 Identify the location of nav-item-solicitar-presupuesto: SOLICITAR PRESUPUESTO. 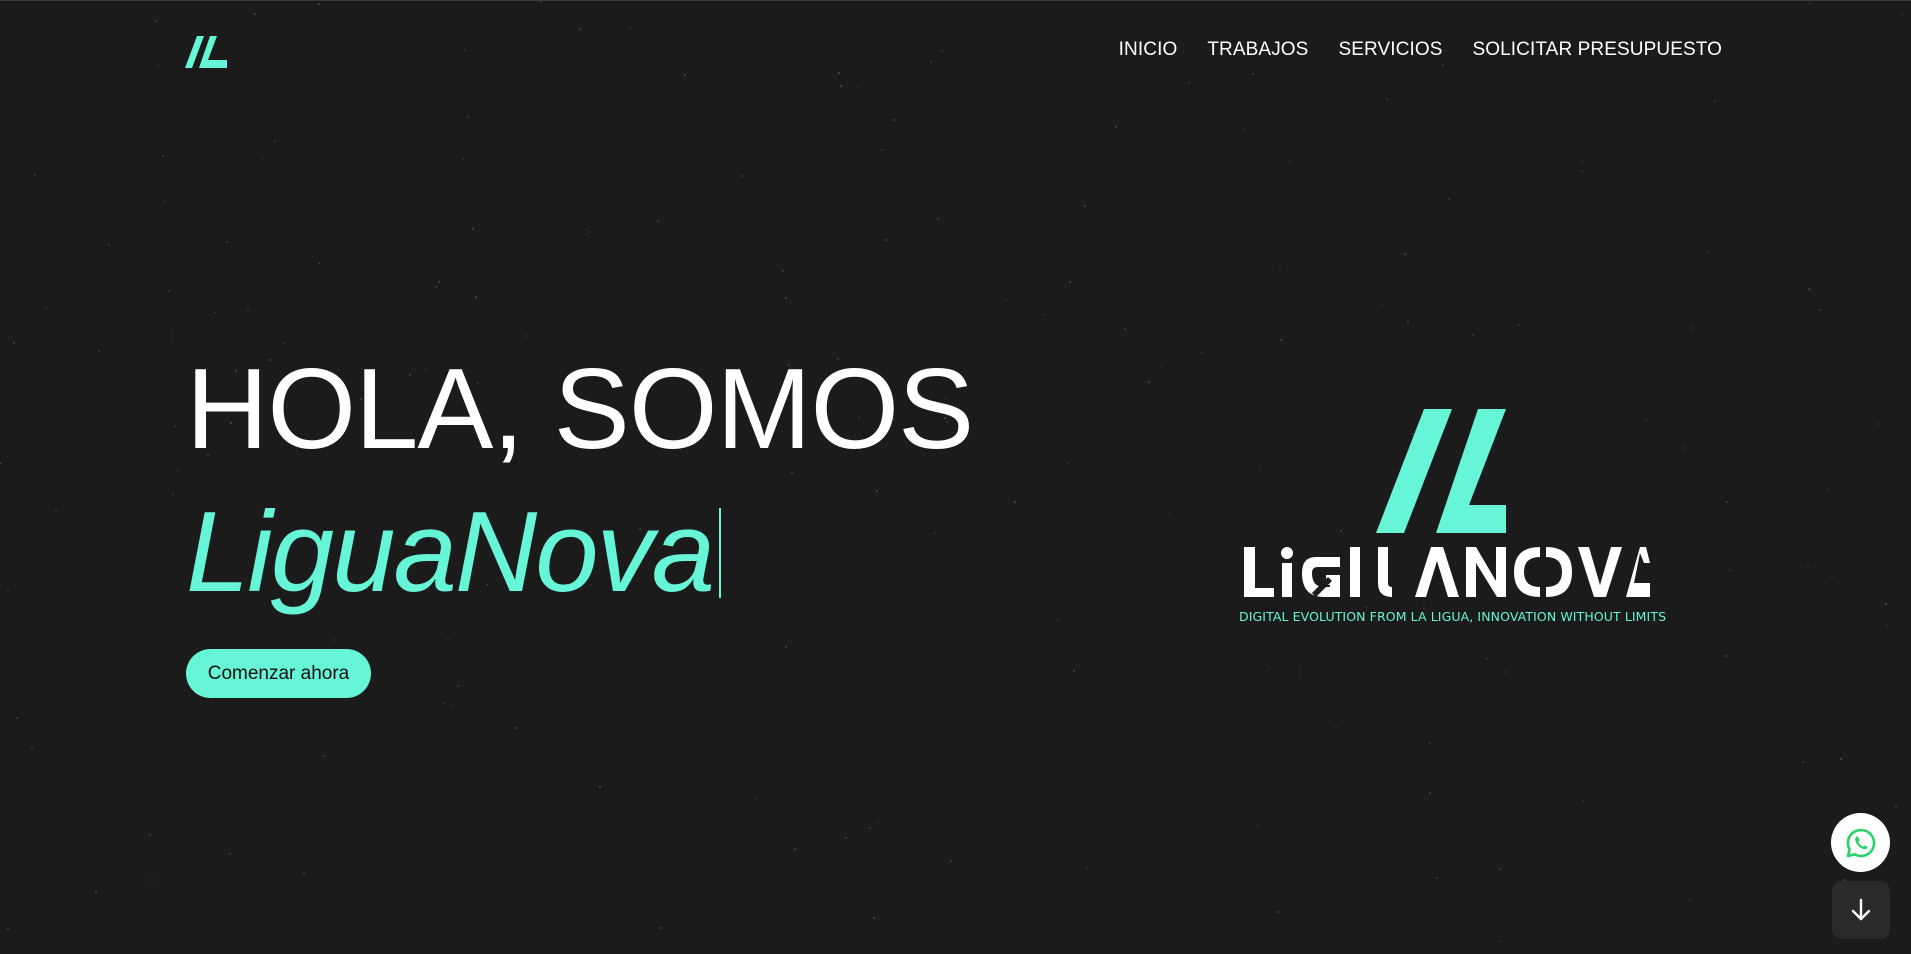
(1597, 50).